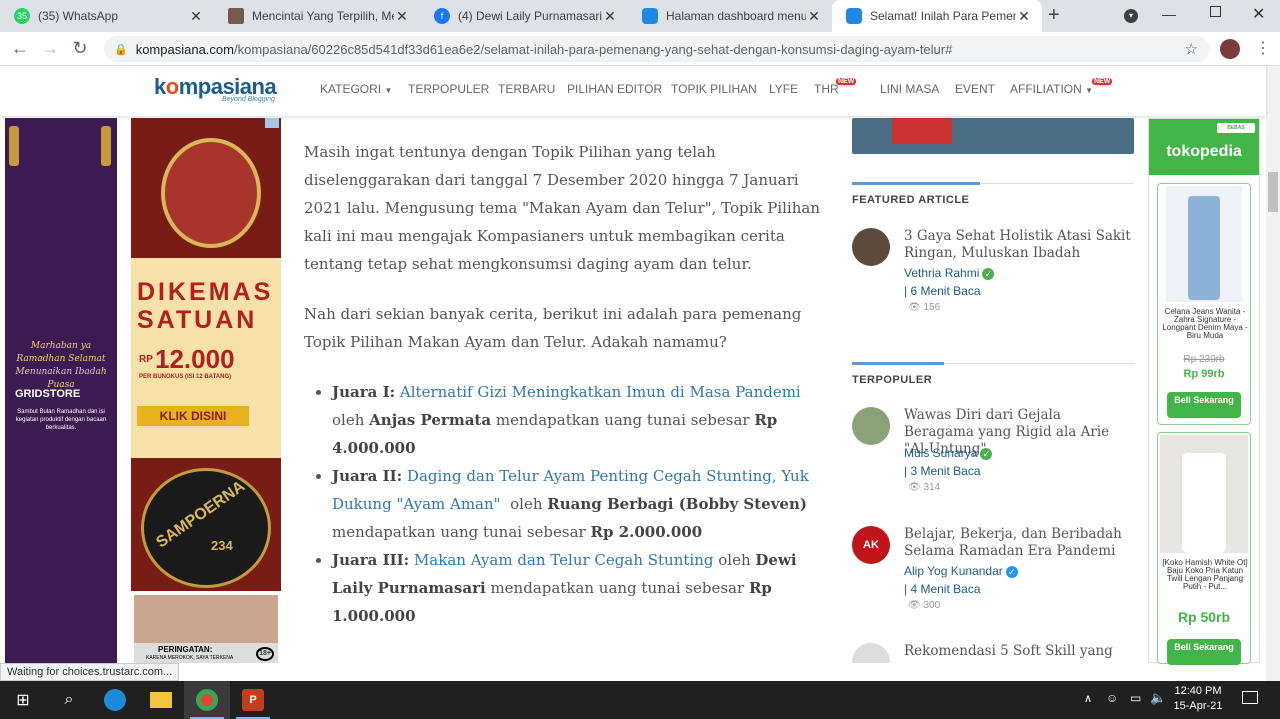 The width and height of the screenshot is (1280, 719). I want to click on popular-item: Rekomendasi 5 Soft Skill yang, so click(993, 653).